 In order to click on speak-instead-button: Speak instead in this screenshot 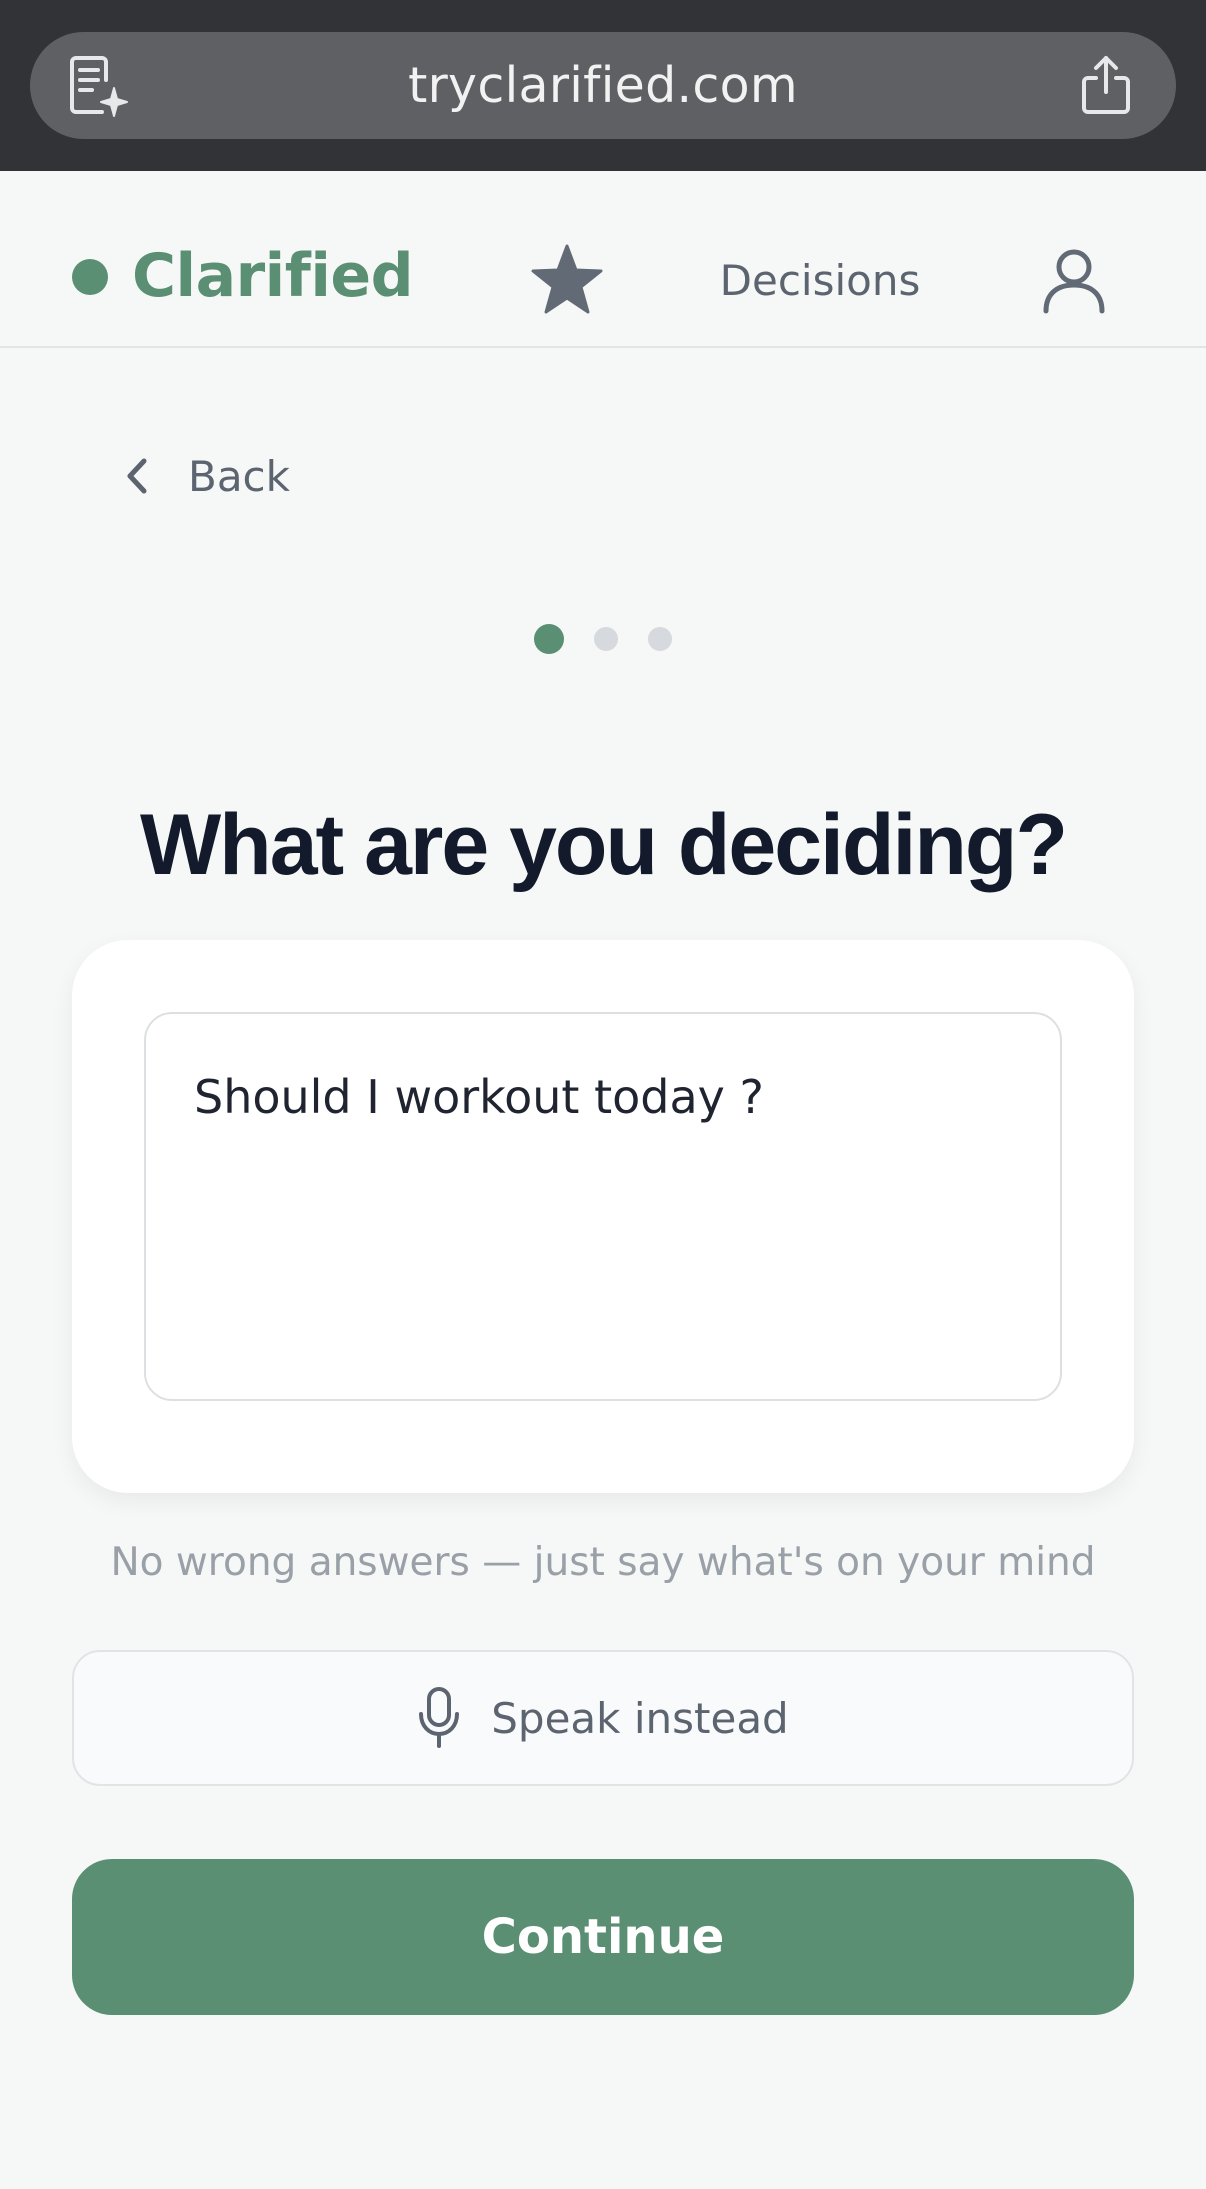, I will do `click(603, 1718)`.